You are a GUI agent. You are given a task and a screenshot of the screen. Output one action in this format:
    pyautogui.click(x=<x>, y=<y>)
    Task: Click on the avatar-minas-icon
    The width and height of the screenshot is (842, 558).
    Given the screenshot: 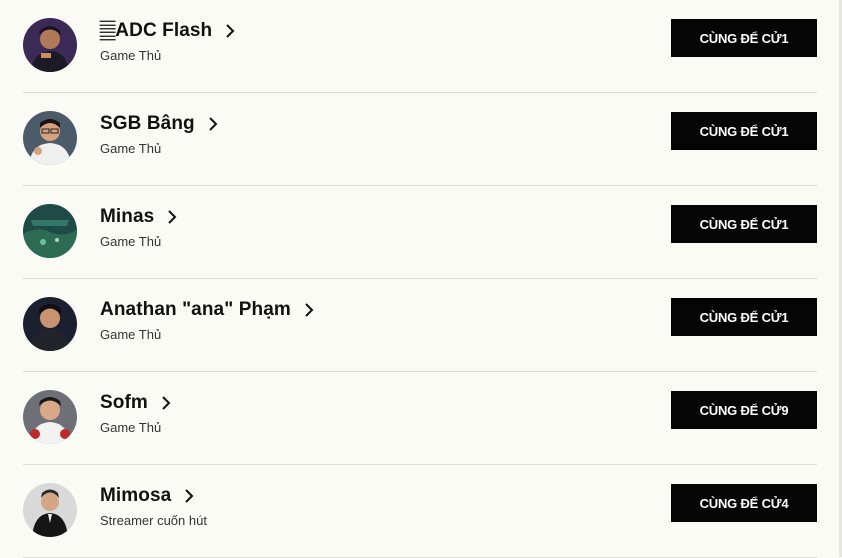 What is the action you would take?
    pyautogui.click(x=50, y=231)
    